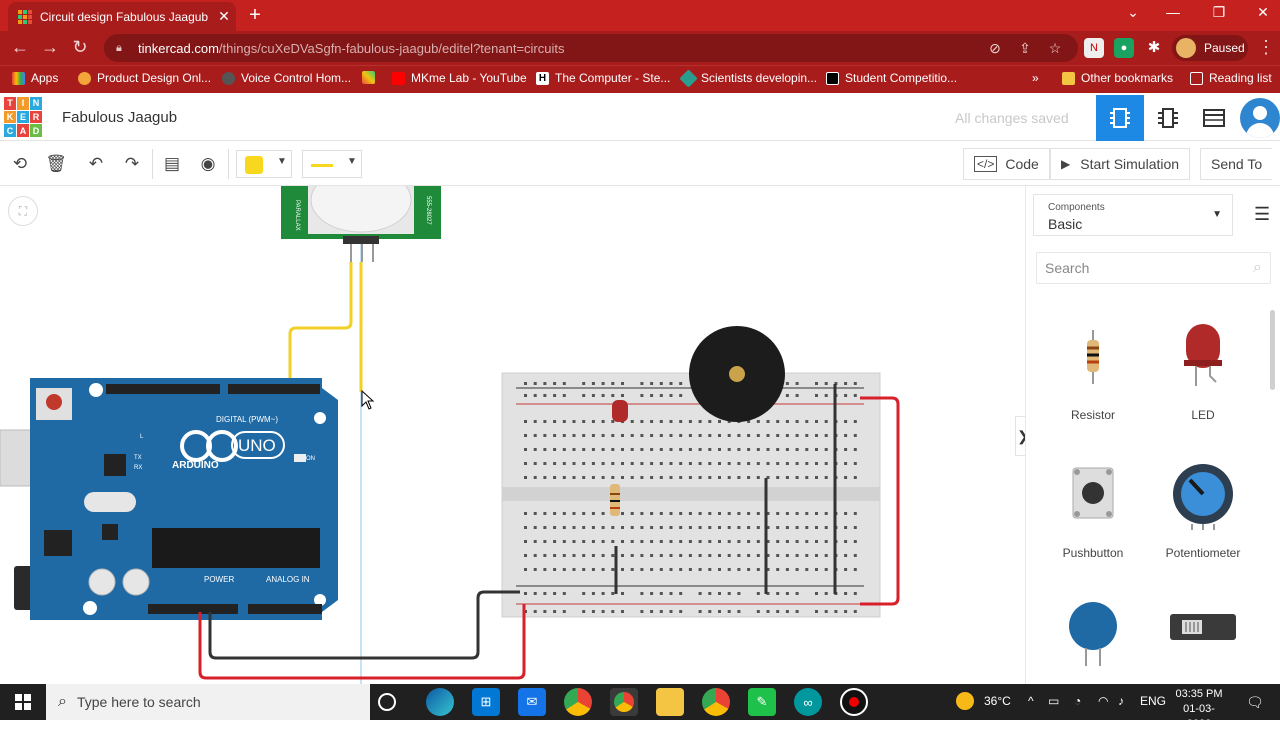 The height and width of the screenshot is (732, 1280). I want to click on wire-type-picker: ▼, so click(332, 164).